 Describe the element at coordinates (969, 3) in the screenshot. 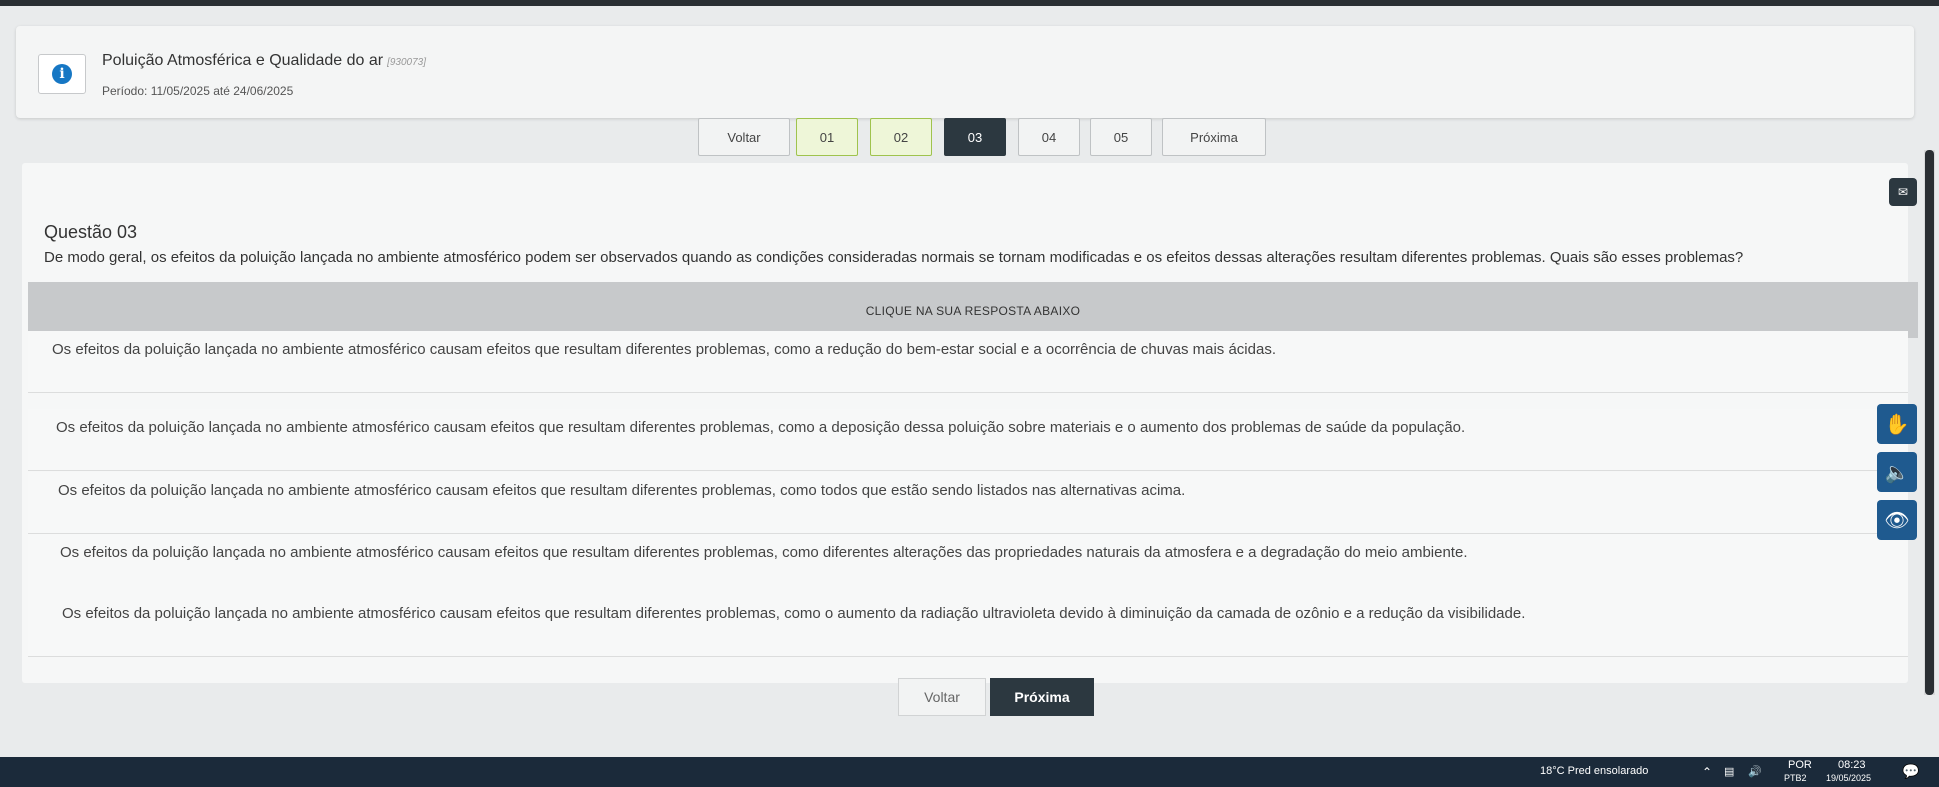

I see `browser-top-strip` at that location.